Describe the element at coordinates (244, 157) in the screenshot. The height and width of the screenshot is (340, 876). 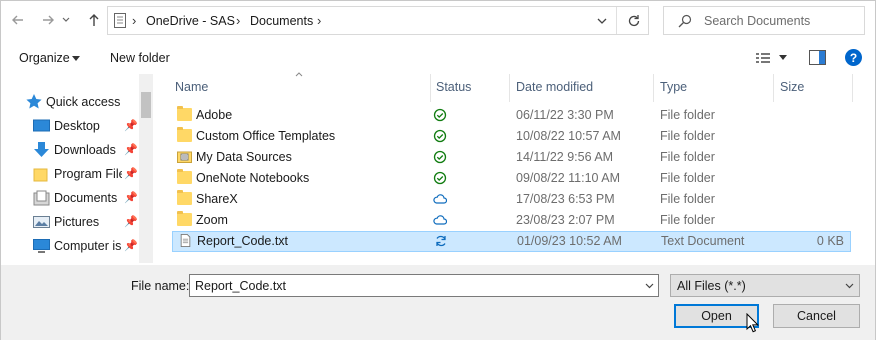
I see `file-name: My Data Sources` at that location.